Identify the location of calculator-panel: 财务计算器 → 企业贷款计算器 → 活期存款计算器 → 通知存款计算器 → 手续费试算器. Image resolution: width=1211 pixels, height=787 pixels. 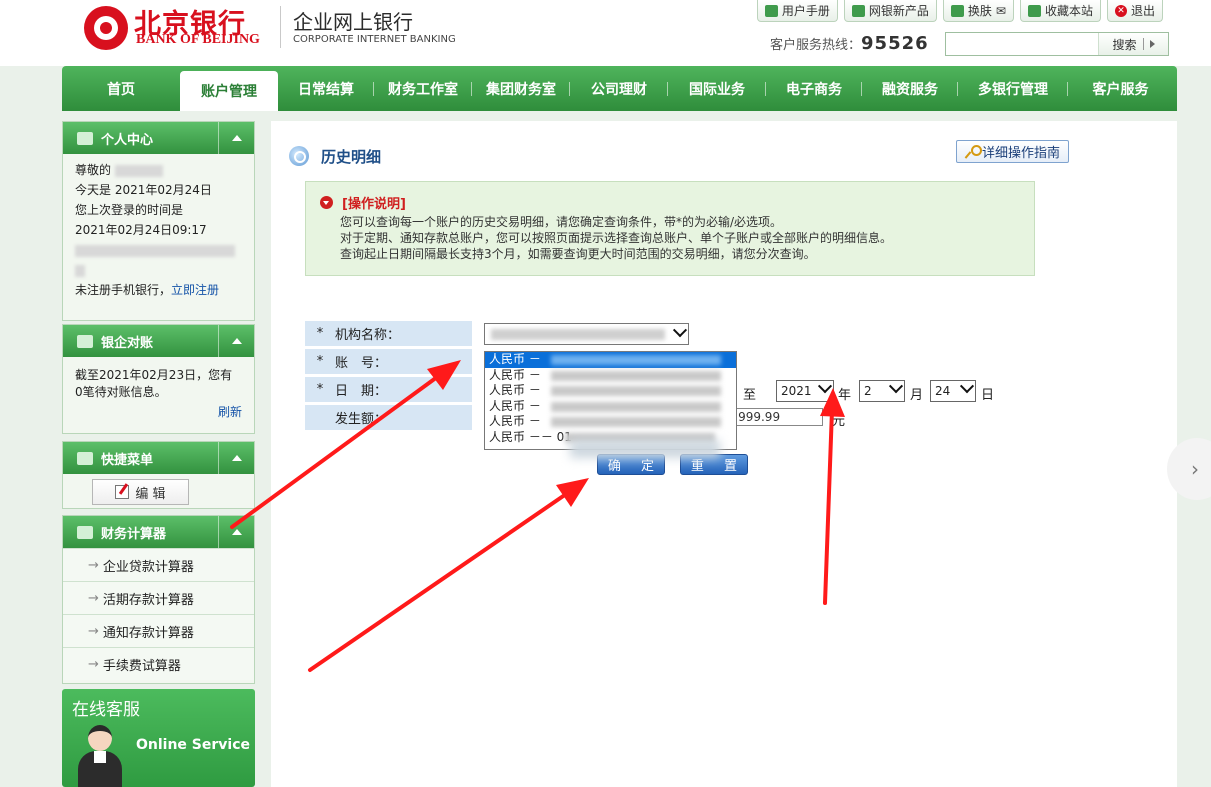
(158, 599).